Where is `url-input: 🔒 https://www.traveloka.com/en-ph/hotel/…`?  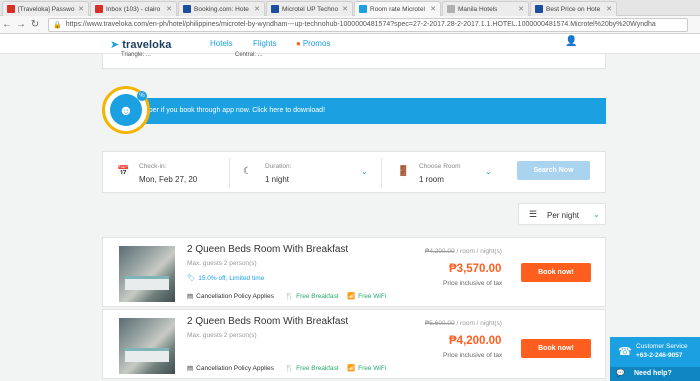 url-input: 🔒 https://www.traveloka.com/en-ph/hotel/… is located at coordinates (368, 24).